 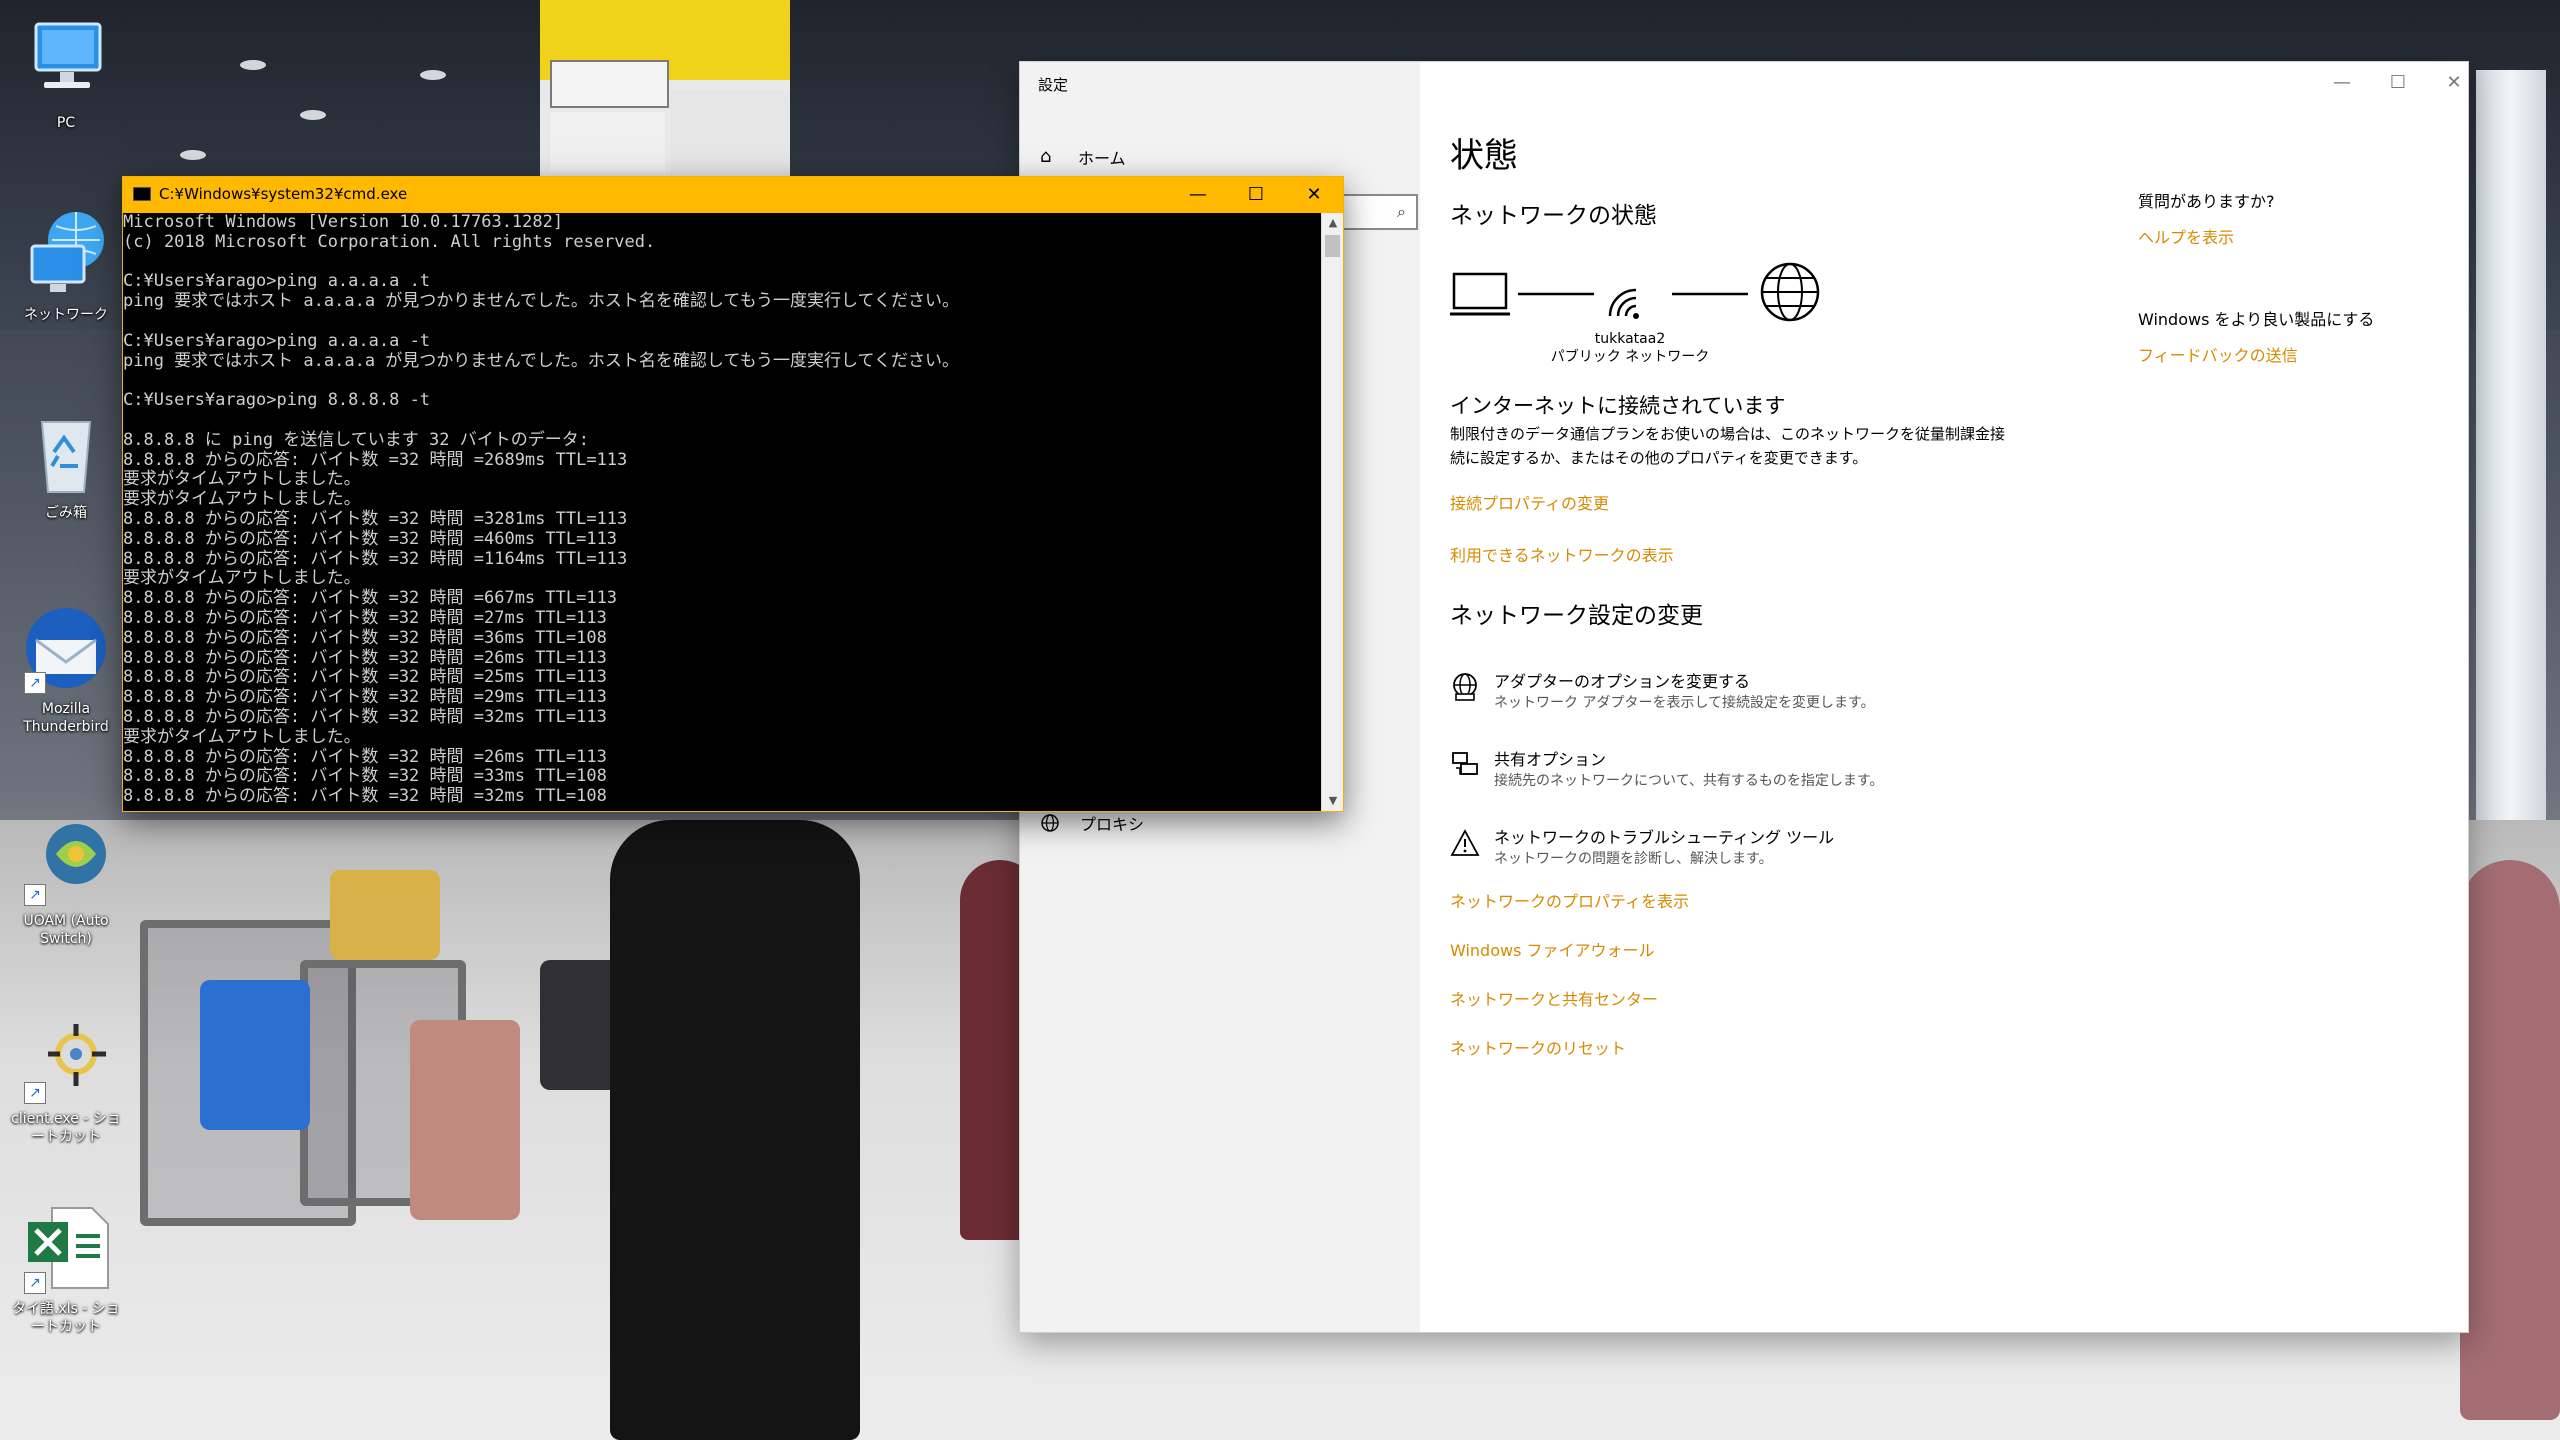 I want to click on settings-close-button: ✕, so click(x=2454, y=83).